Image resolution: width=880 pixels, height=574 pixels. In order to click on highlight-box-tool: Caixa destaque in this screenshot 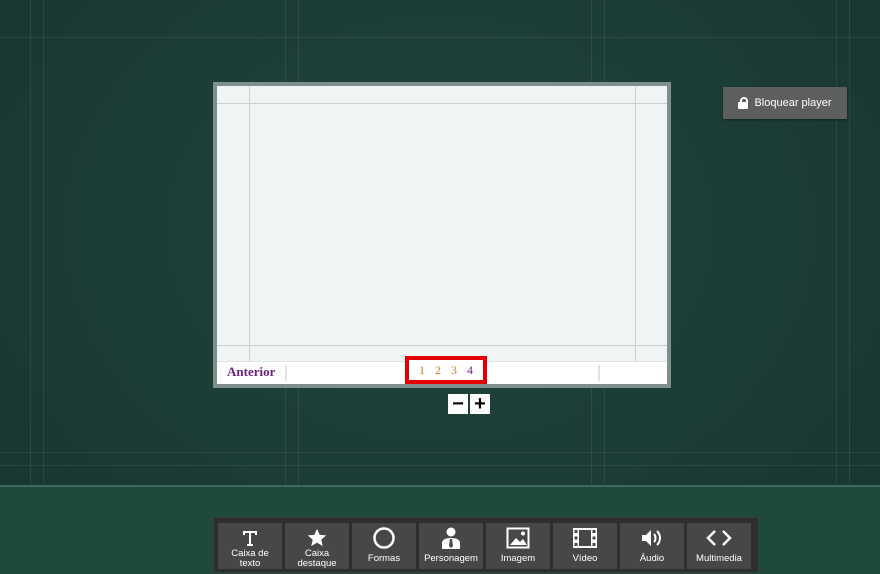, I will do `click(317, 546)`.